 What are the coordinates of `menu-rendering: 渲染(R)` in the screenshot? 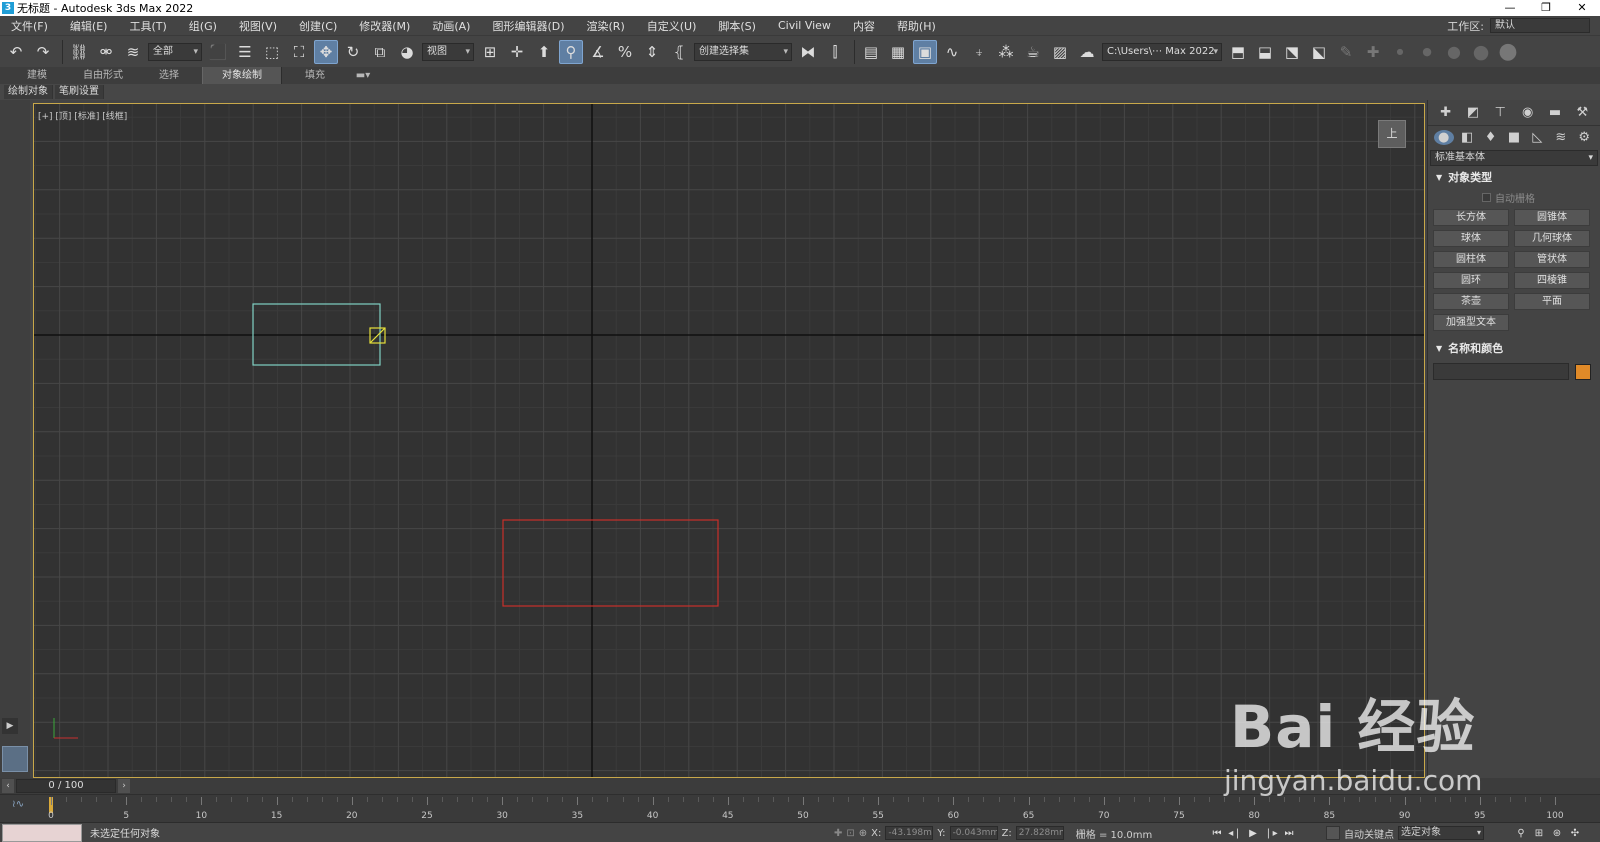 It's located at (606, 26).